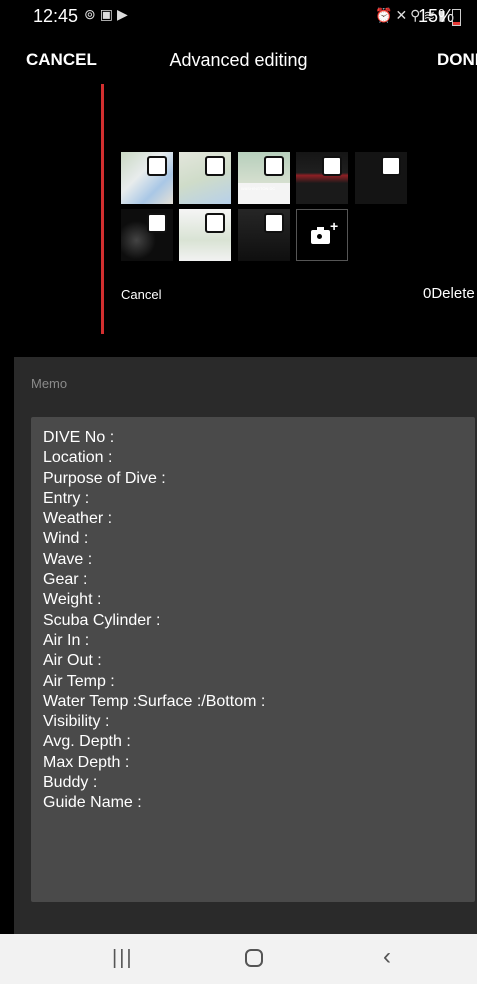 The width and height of the screenshot is (477, 984). Describe the element at coordinates (457, 60) in the screenshot. I see `done-button: DONE` at that location.